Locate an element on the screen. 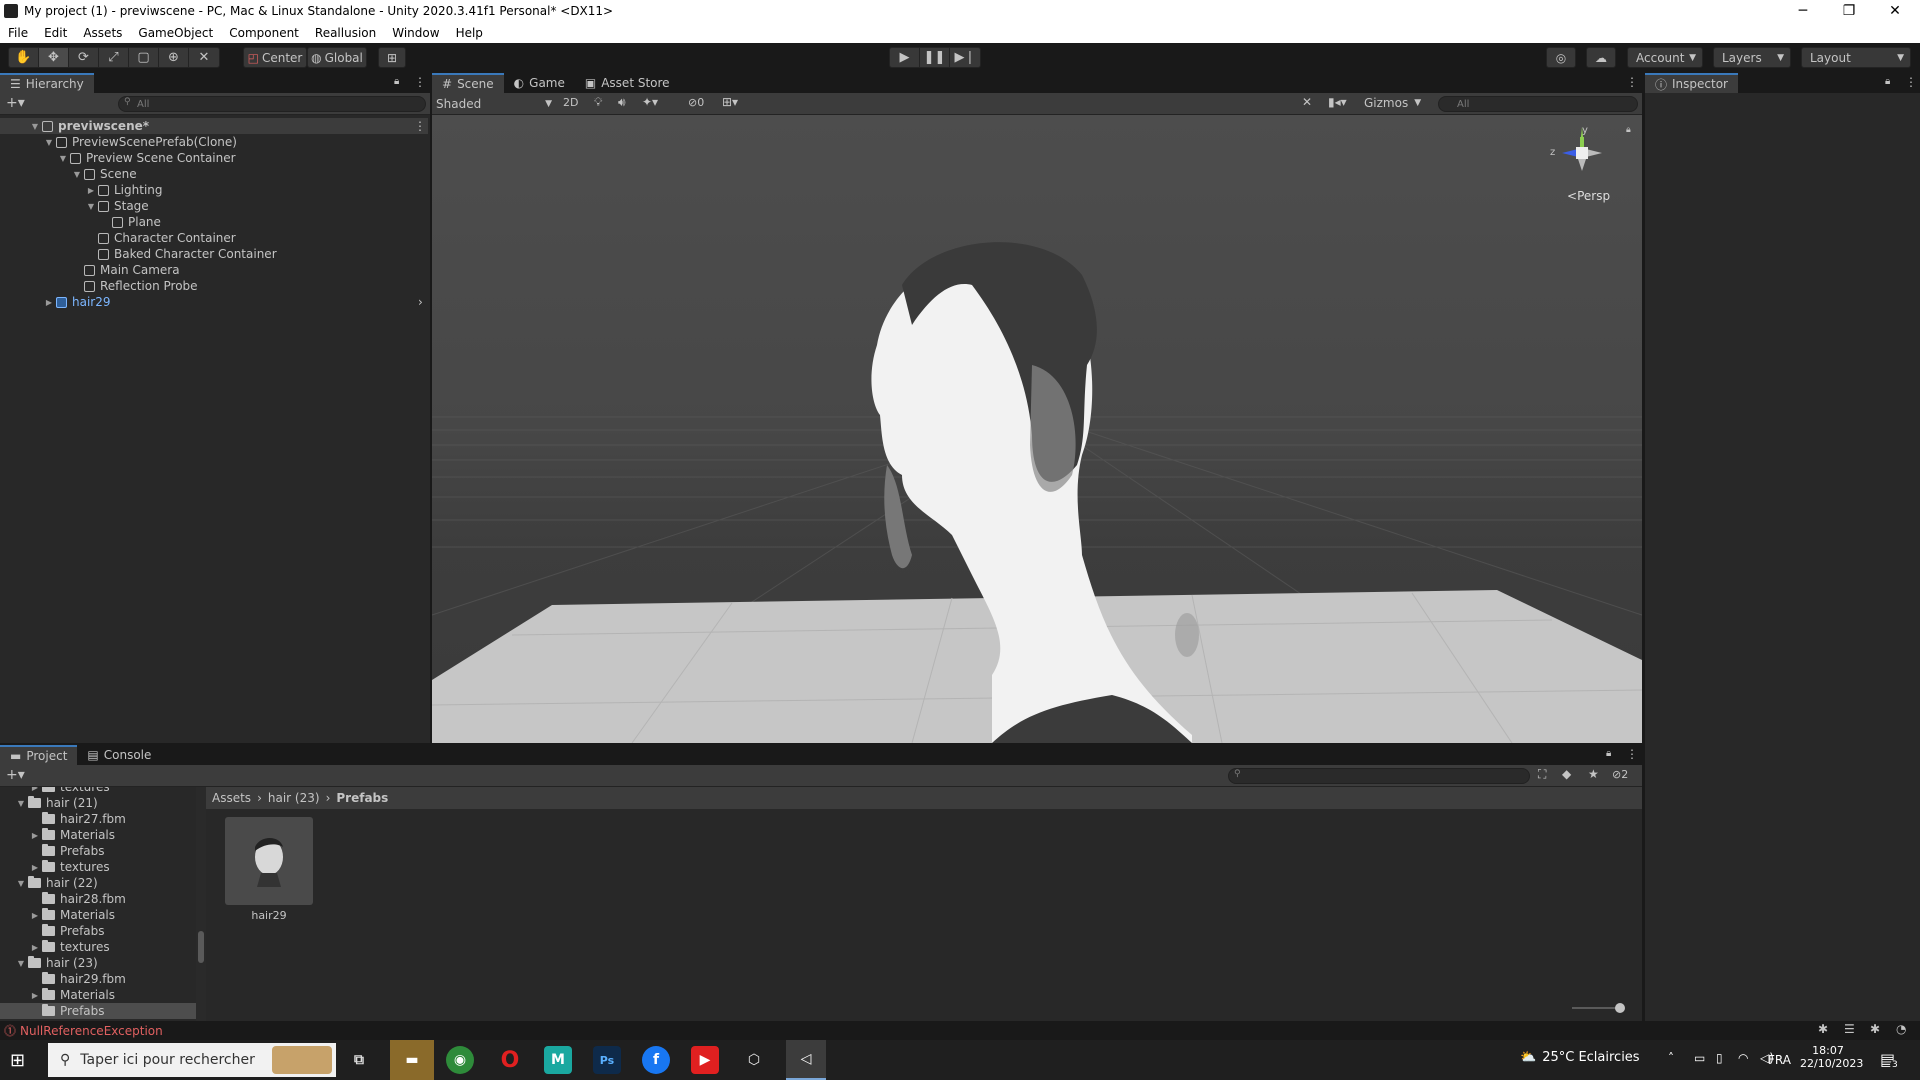 The image size is (1920, 1080). layers-dropdown: Layers ▼ is located at coordinates (1752, 57).